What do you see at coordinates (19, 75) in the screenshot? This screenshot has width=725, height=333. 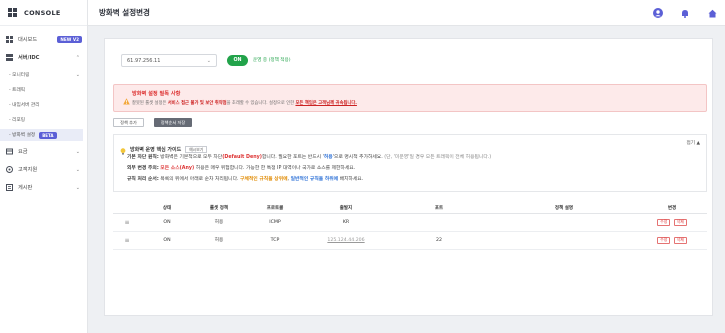 I see `sidebar-item-label: - 모니터링` at bounding box center [19, 75].